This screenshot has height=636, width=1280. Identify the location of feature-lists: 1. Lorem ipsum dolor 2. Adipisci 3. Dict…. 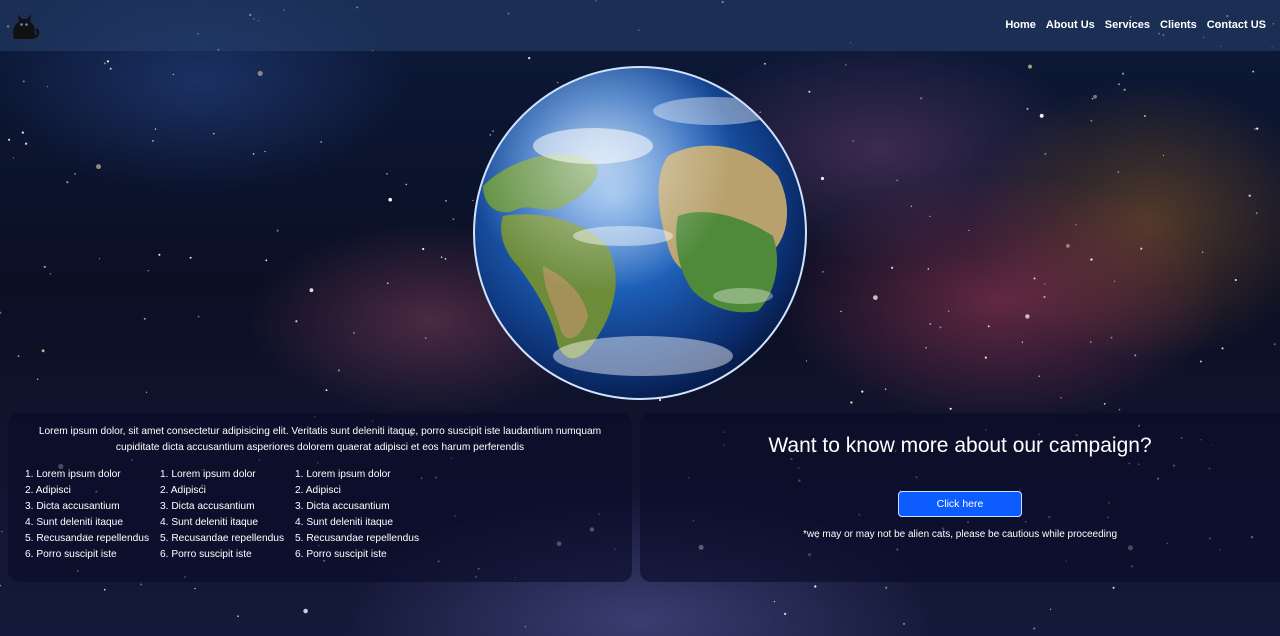
(227, 515).